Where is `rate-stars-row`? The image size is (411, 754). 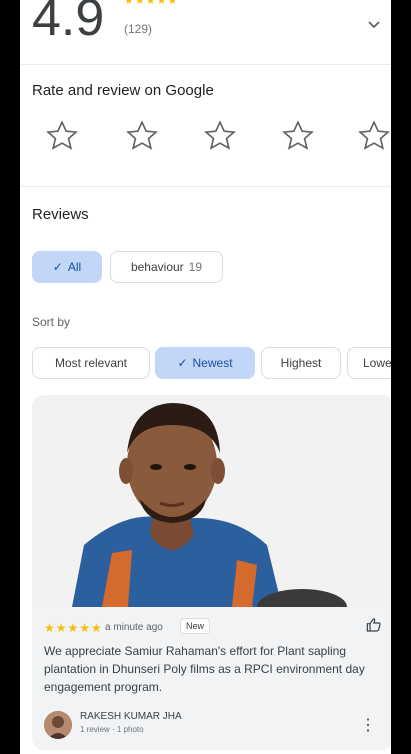
rate-stars-row is located at coordinates (210, 142).